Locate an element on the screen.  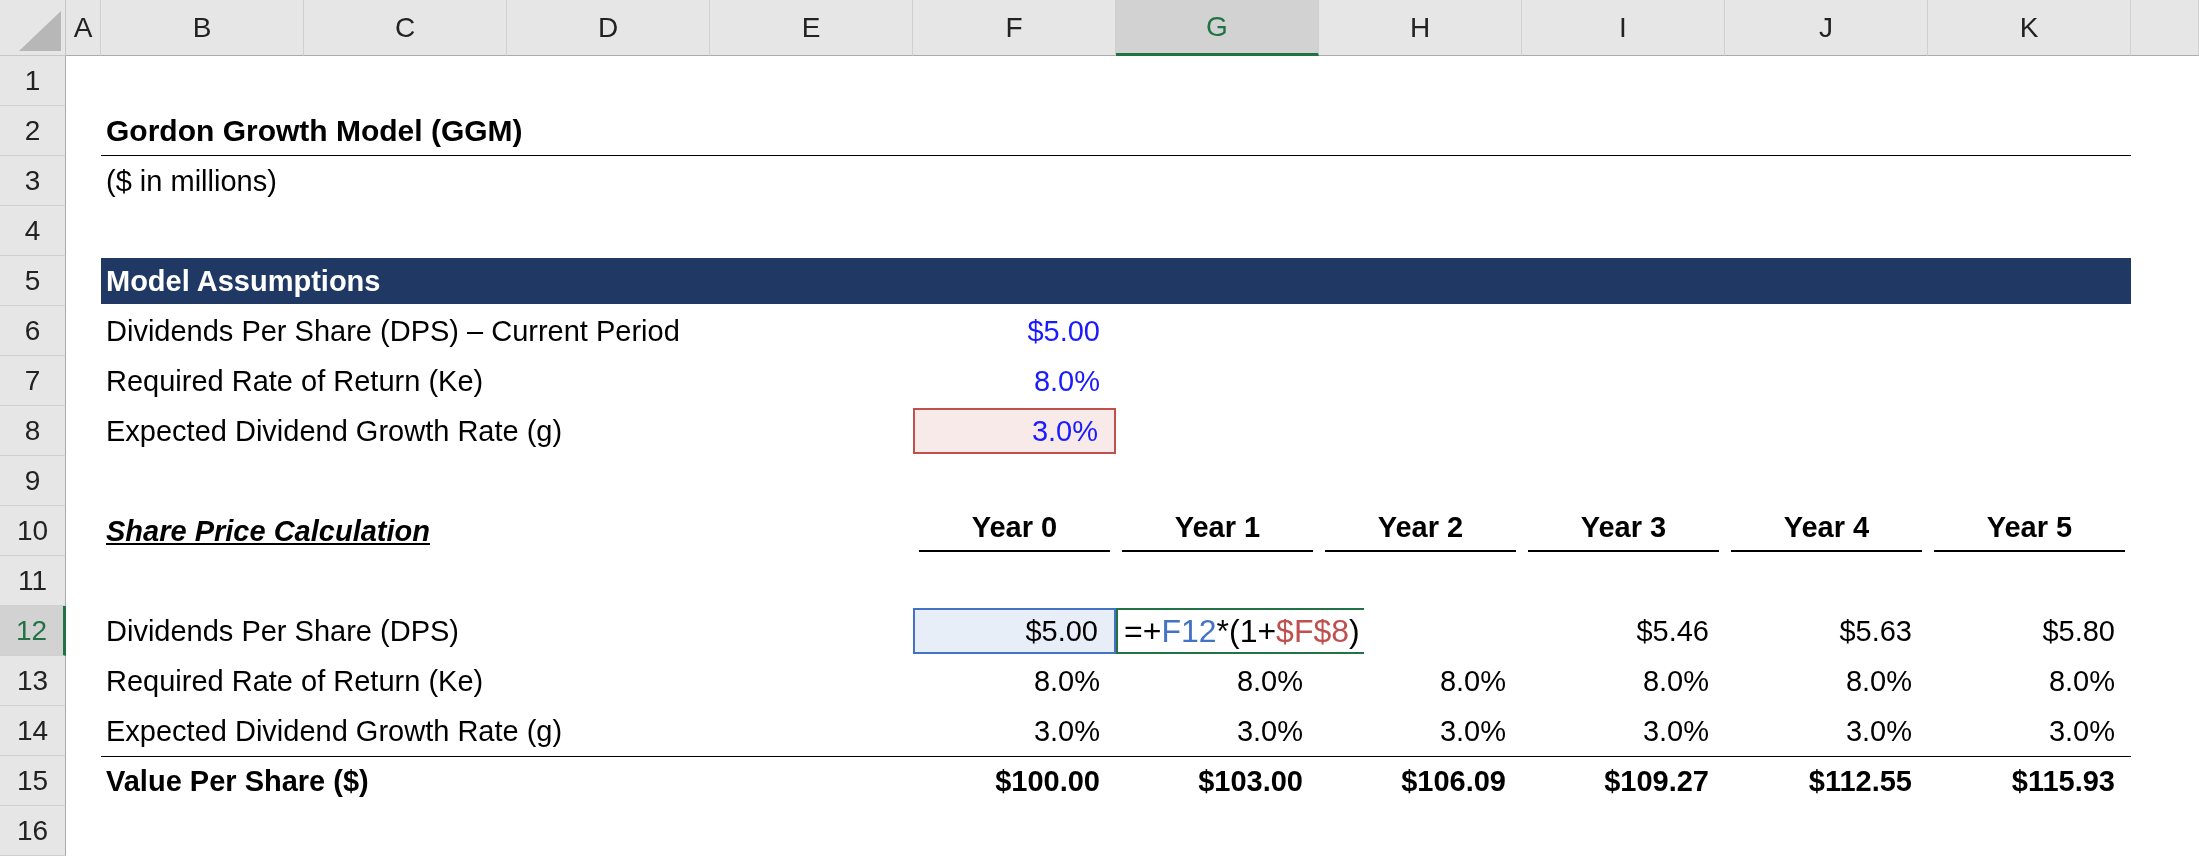
row-header: 6 is located at coordinates (33, 331).